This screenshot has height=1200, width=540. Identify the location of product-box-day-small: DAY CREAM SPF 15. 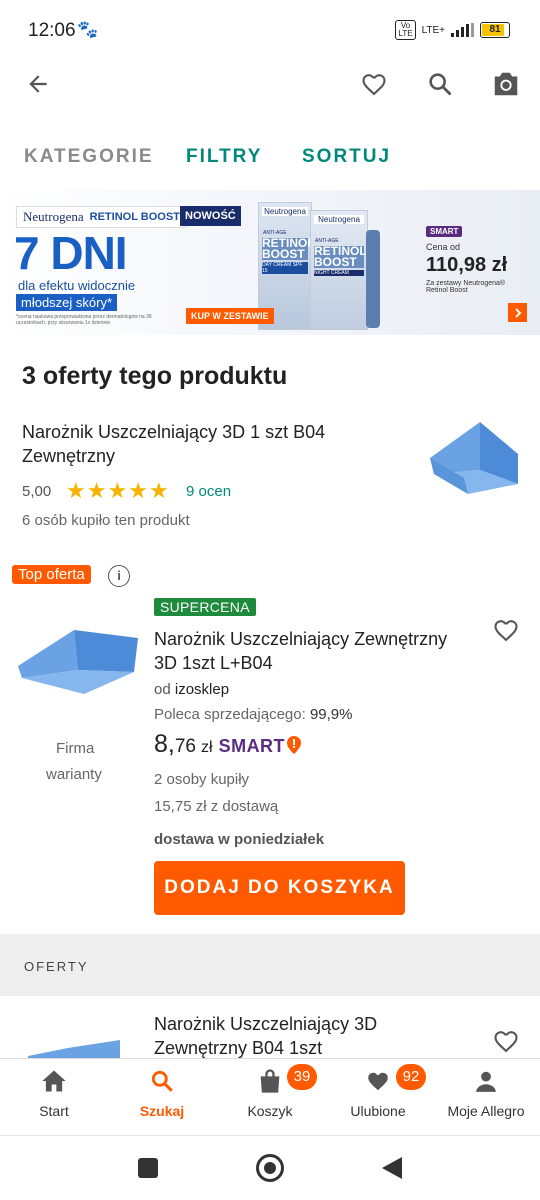
(285, 268).